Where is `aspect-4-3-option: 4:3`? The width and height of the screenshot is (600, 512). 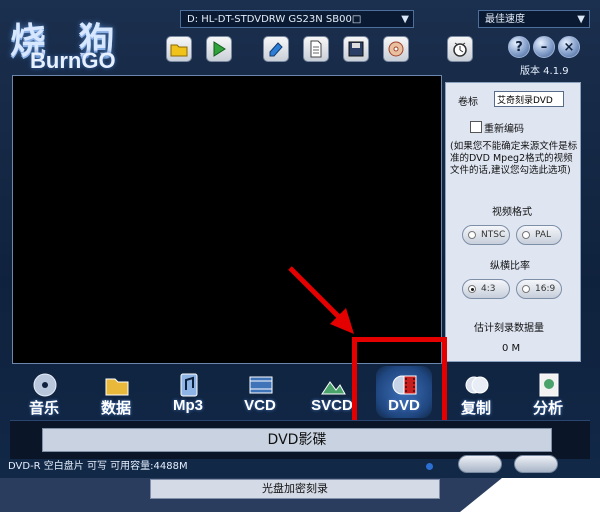
aspect-4-3-option: 4:3 is located at coordinates (486, 289).